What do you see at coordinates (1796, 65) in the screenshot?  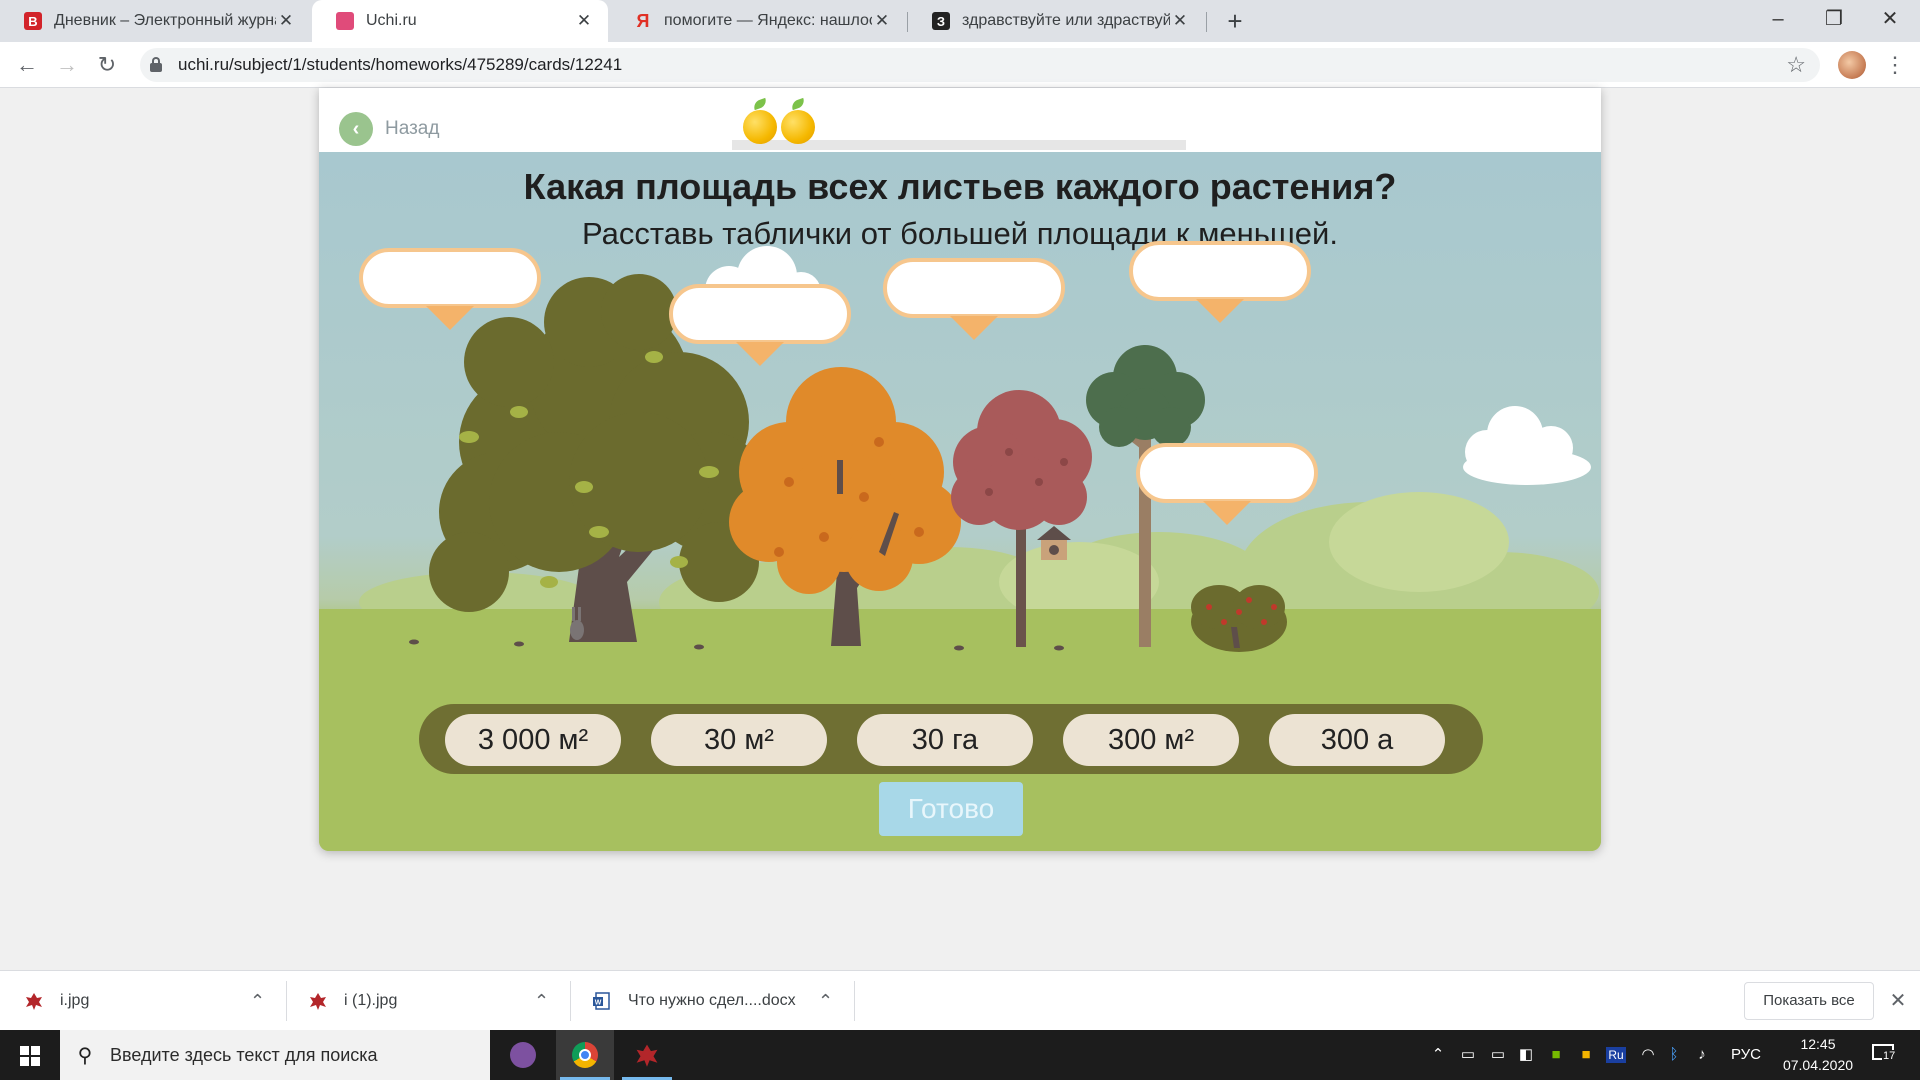 I see `star-icon: ☆` at bounding box center [1796, 65].